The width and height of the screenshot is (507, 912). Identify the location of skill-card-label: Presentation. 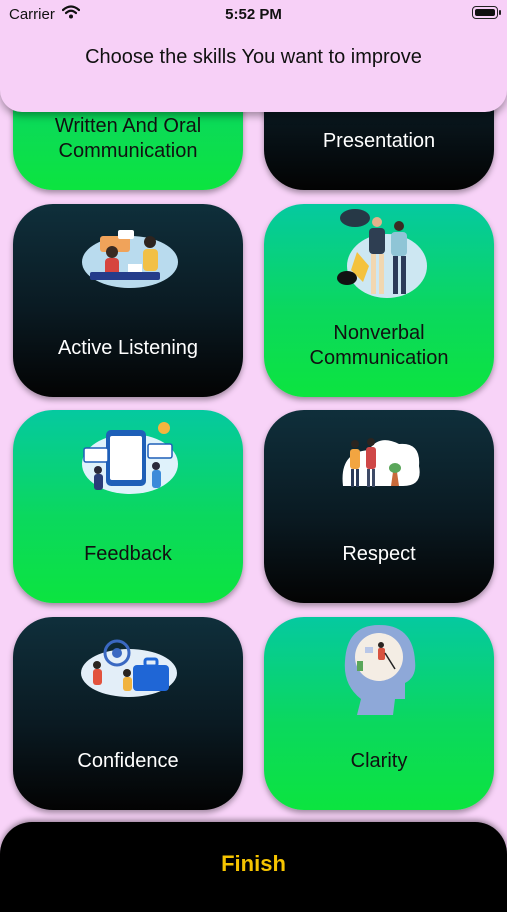
(379, 141).